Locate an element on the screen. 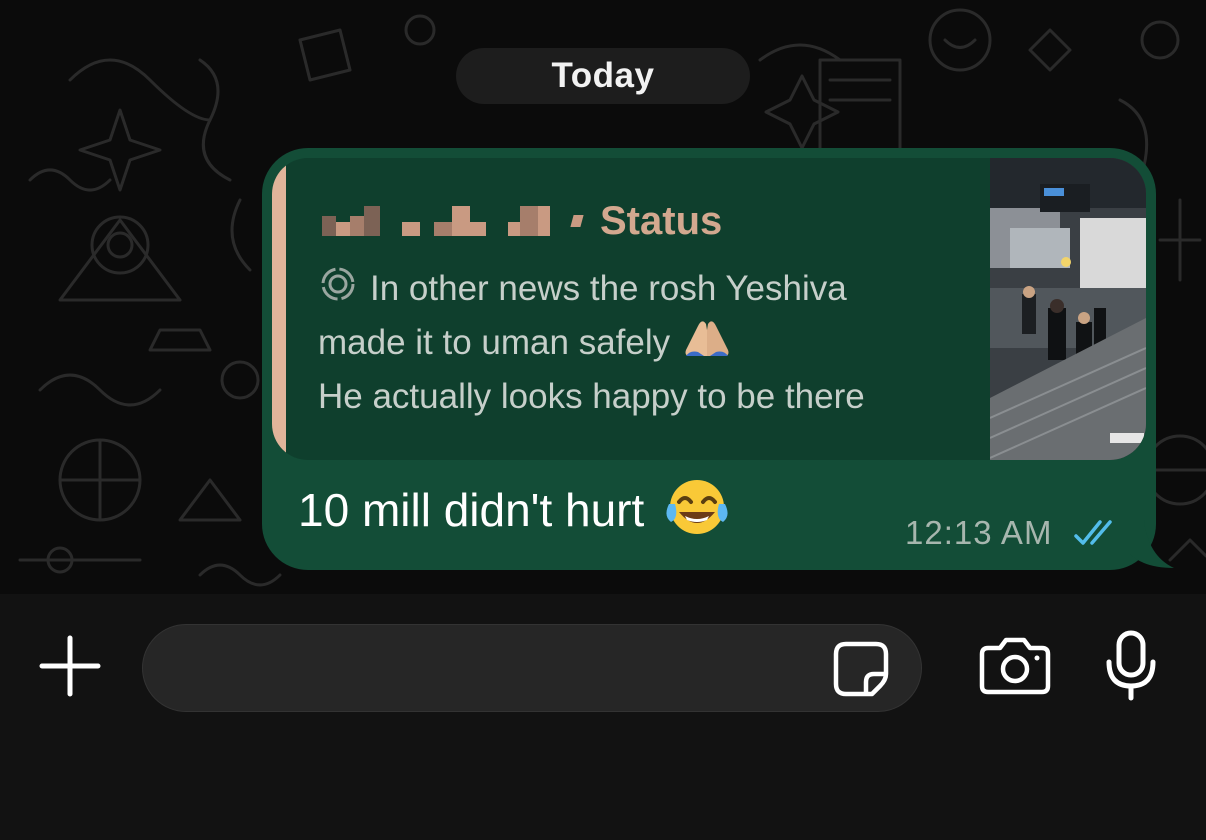  bubble-tail is located at coordinates (1152, 544).